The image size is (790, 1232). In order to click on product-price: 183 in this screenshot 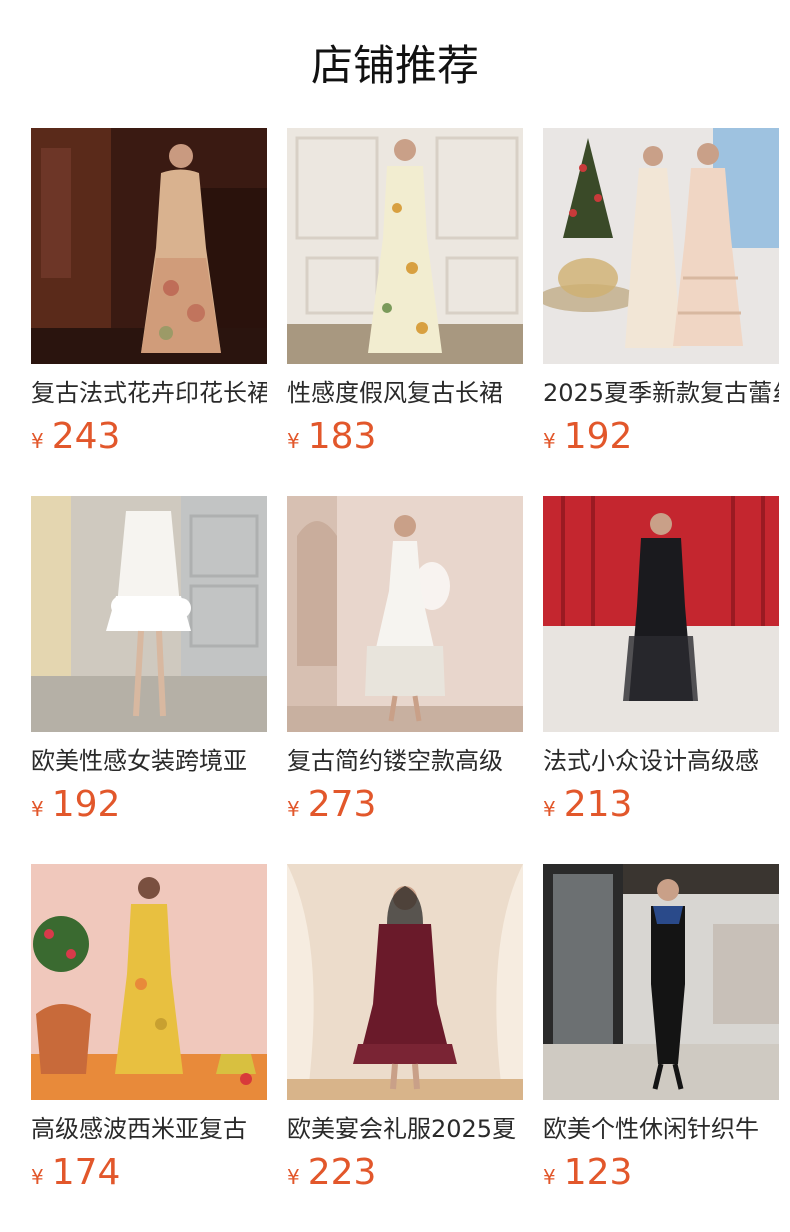, I will do `click(342, 436)`.